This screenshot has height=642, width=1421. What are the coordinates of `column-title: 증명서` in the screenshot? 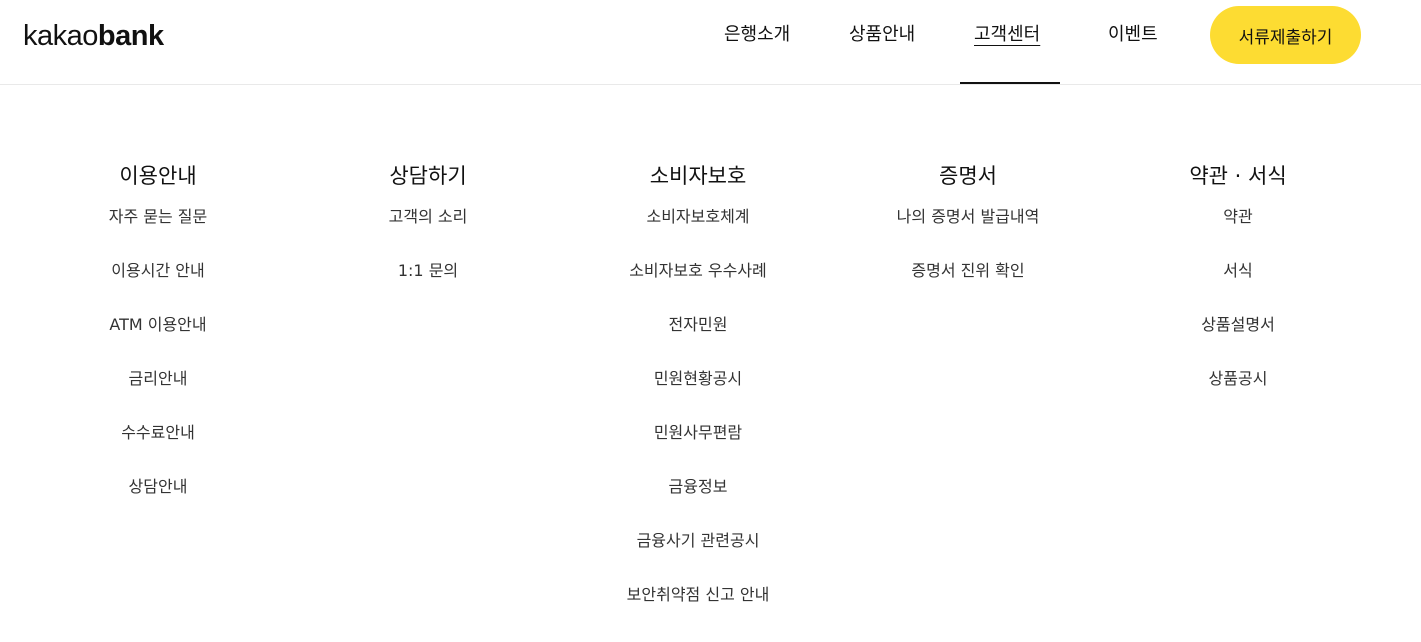 It's located at (968, 176).